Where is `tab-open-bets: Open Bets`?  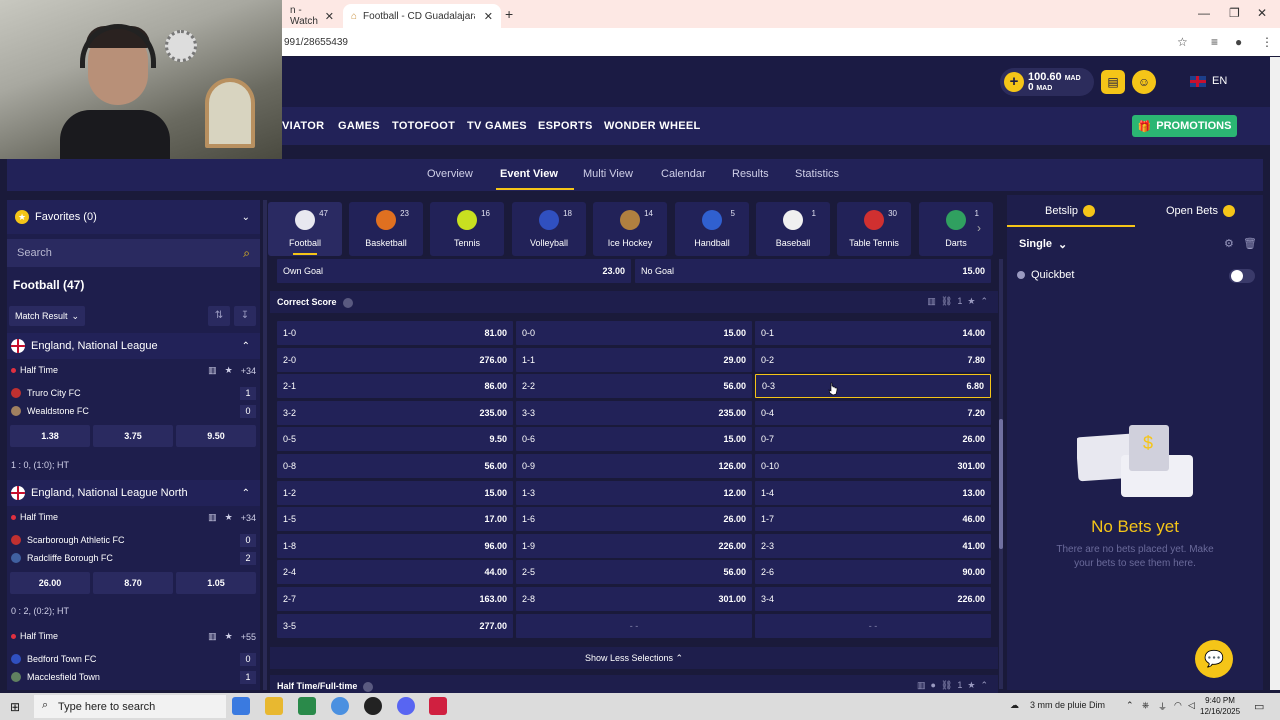
tab-open-bets: Open Bets is located at coordinates (1200, 211).